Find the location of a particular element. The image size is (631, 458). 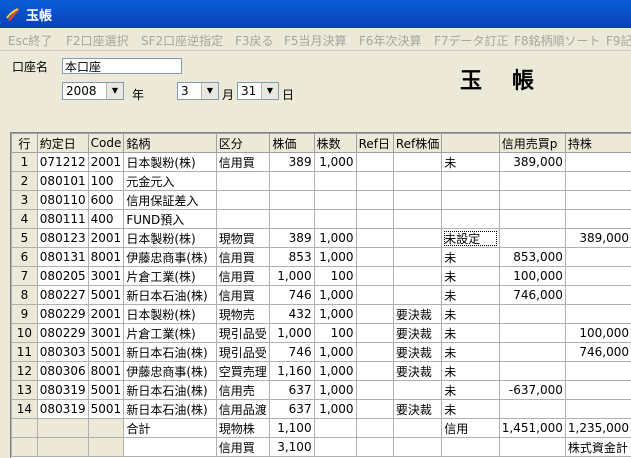

column-header: 株数 is located at coordinates (335, 143).